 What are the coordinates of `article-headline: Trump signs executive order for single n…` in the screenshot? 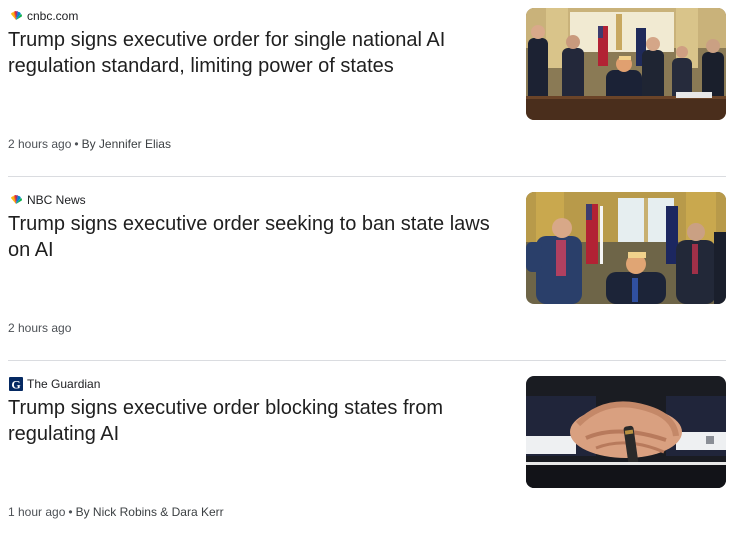 It's located at (258, 53).